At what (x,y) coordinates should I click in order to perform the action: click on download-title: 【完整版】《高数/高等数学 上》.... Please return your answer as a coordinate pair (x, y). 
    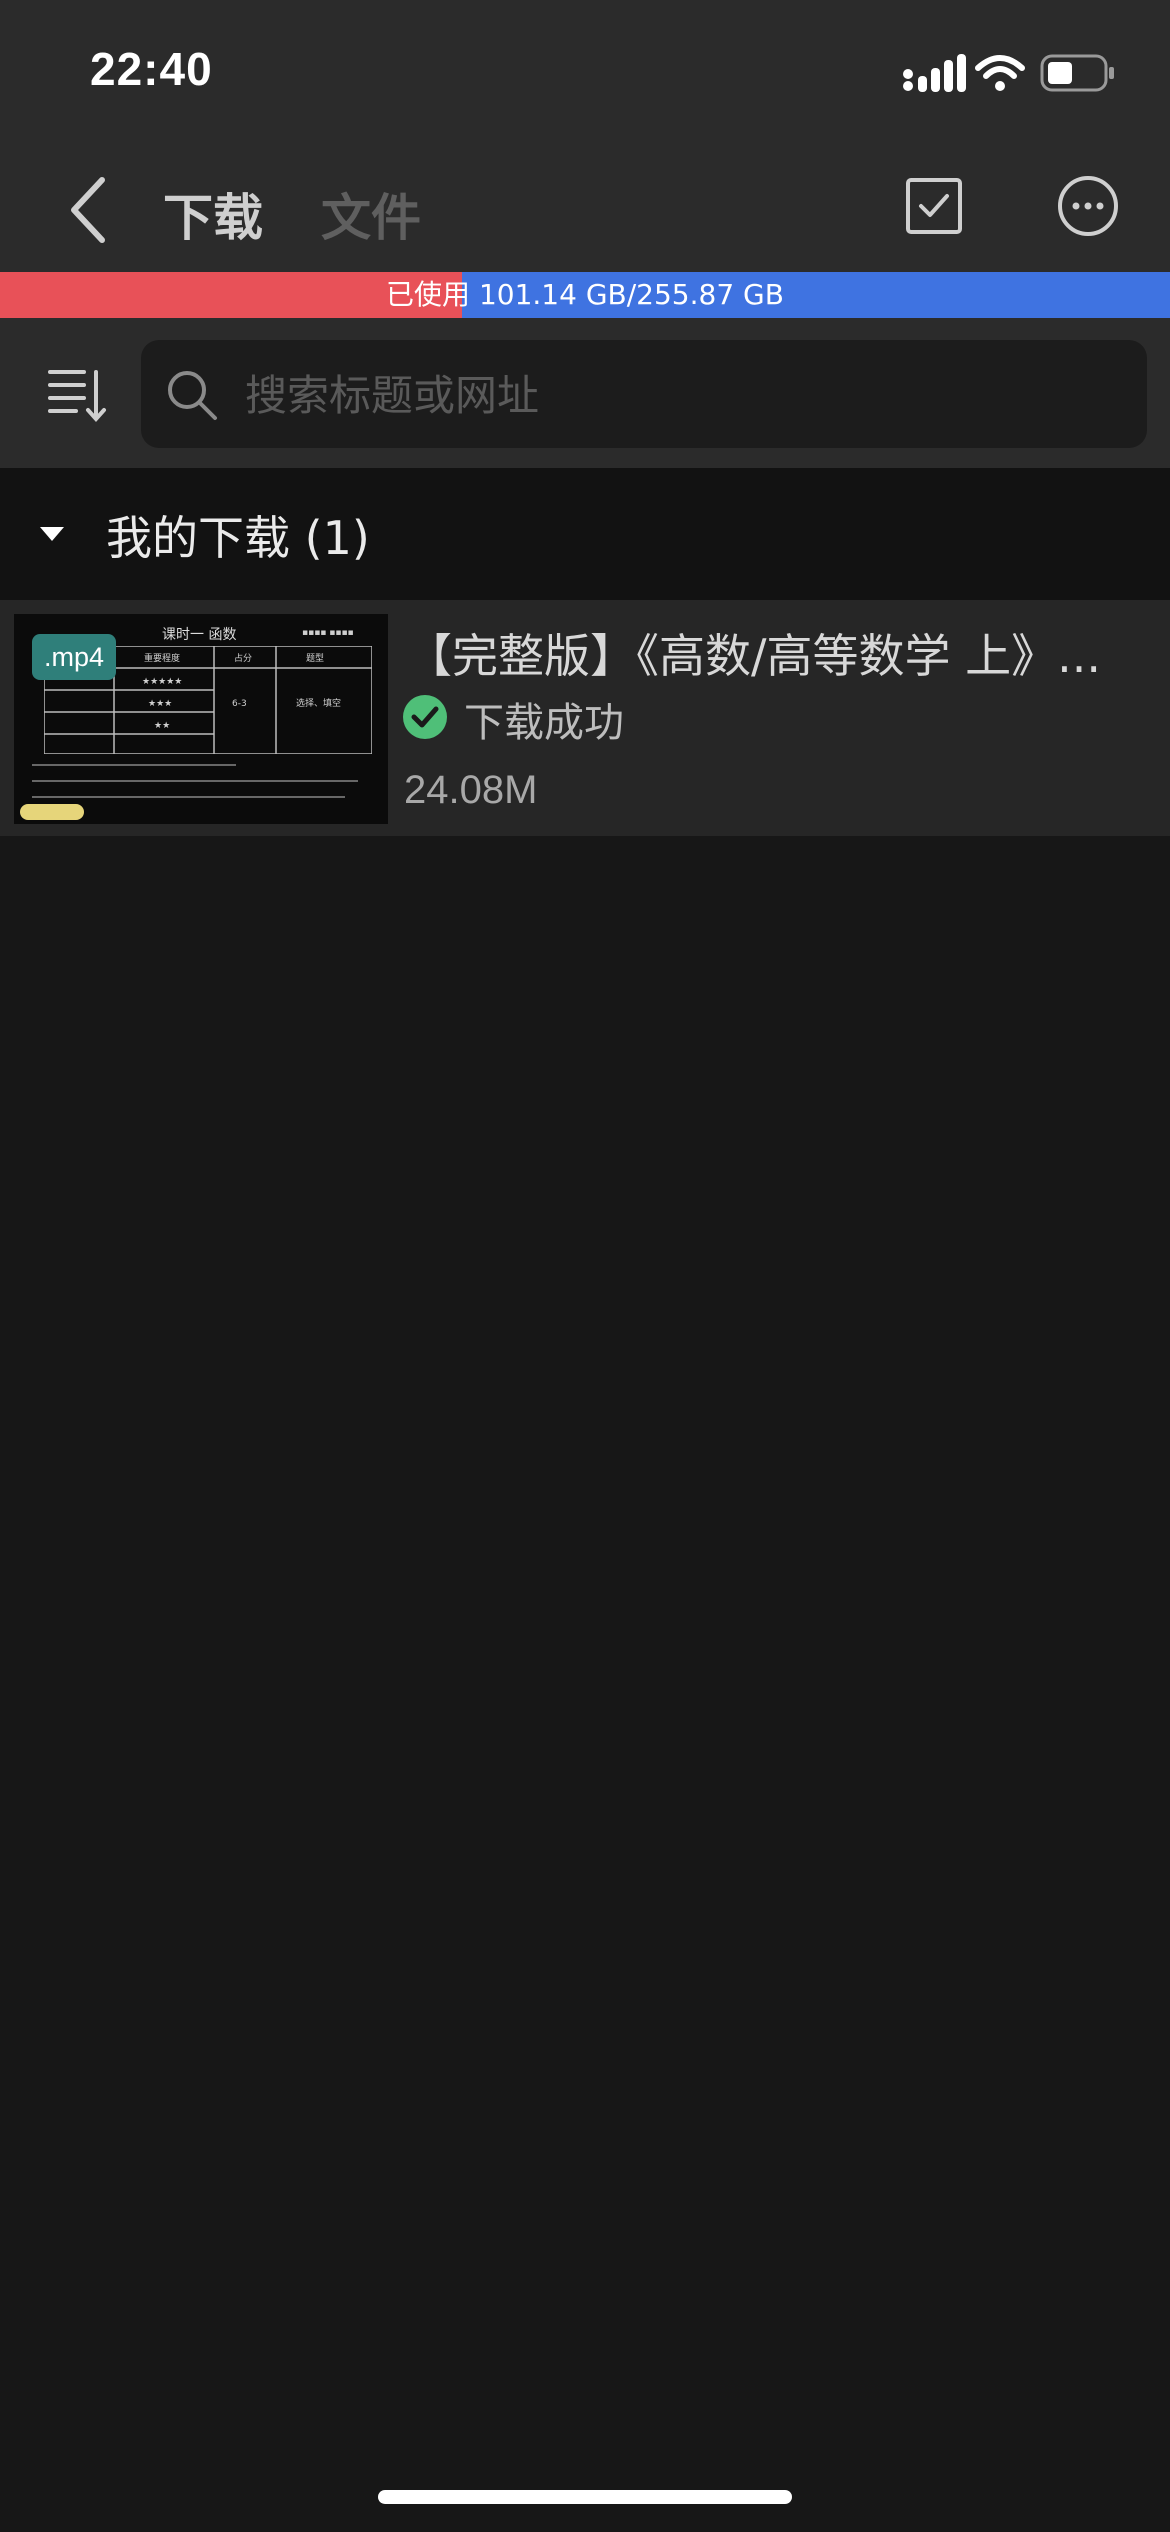
    Looking at the image, I should click on (753, 656).